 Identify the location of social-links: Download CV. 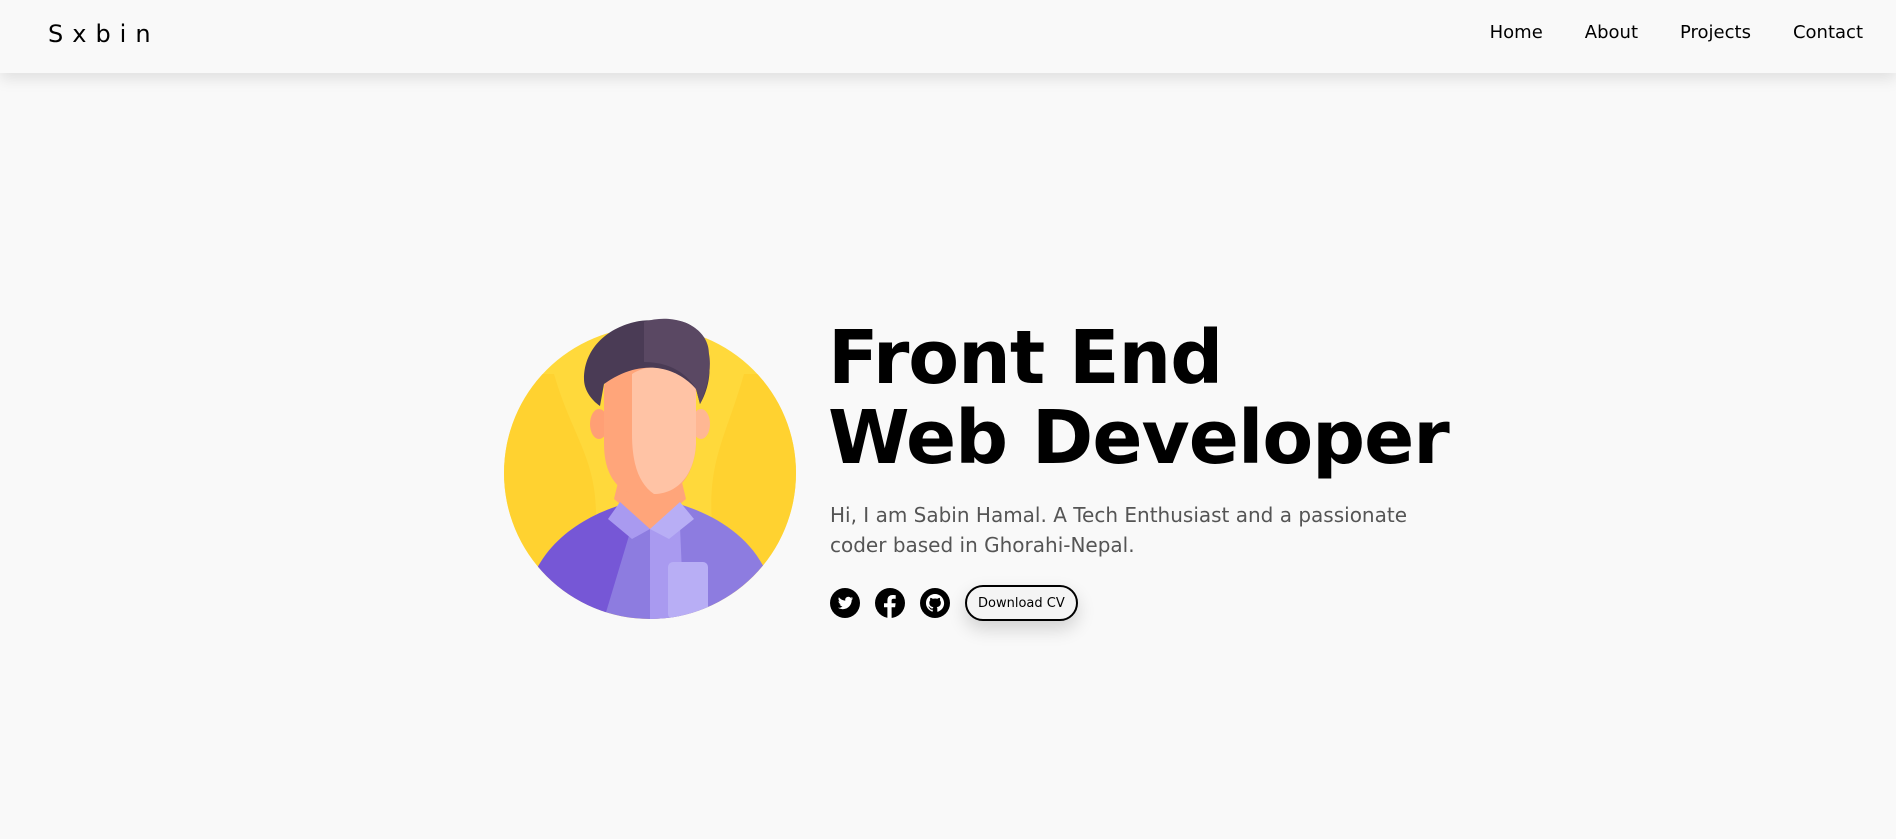
(954, 603).